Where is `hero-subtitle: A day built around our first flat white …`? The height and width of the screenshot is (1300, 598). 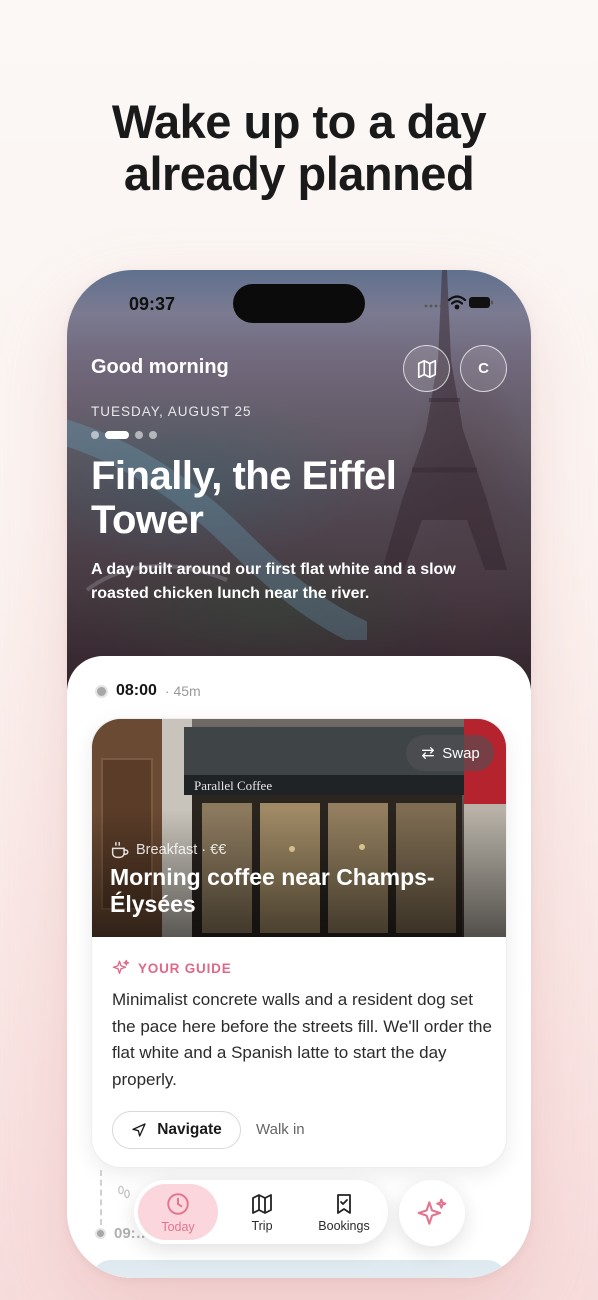
hero-subtitle: A day built around our first flat white … is located at coordinates (273, 581).